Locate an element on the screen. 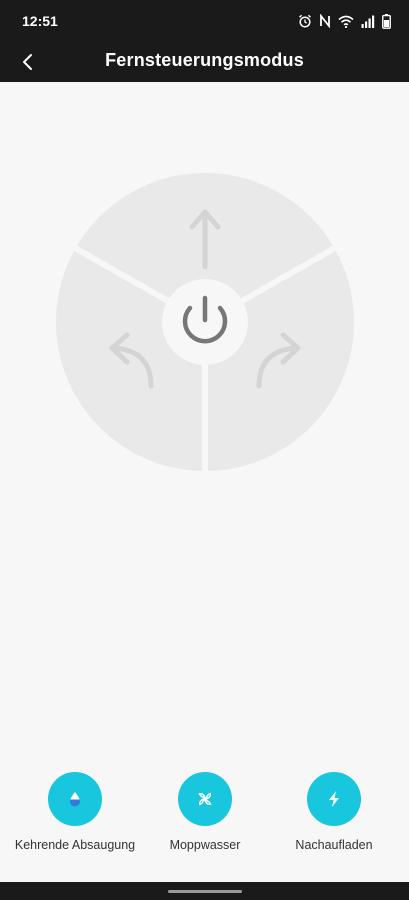 Image resolution: width=409 pixels, height=900 pixels. alarm-icon is located at coordinates (305, 21).